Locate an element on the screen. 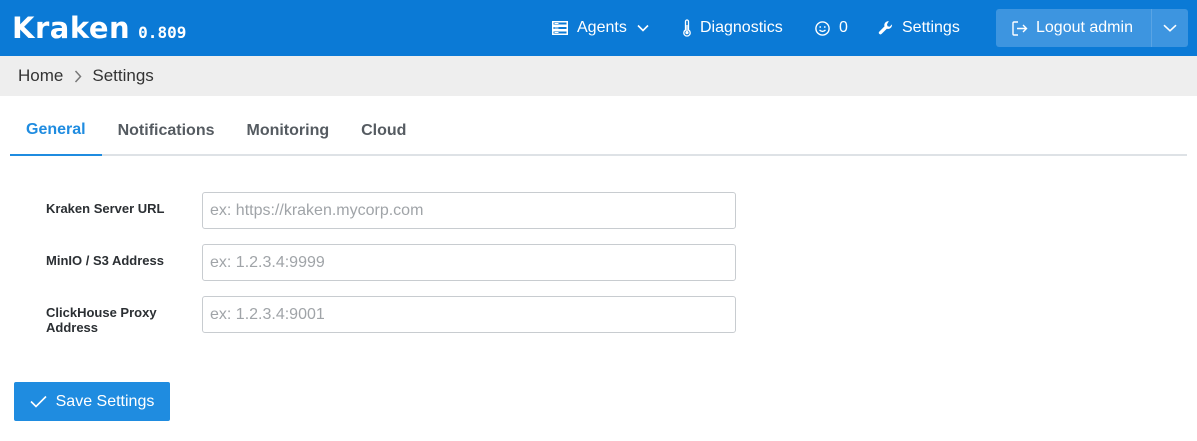 The width and height of the screenshot is (1197, 441). logout-button: Logout admin is located at coordinates (1073, 28).